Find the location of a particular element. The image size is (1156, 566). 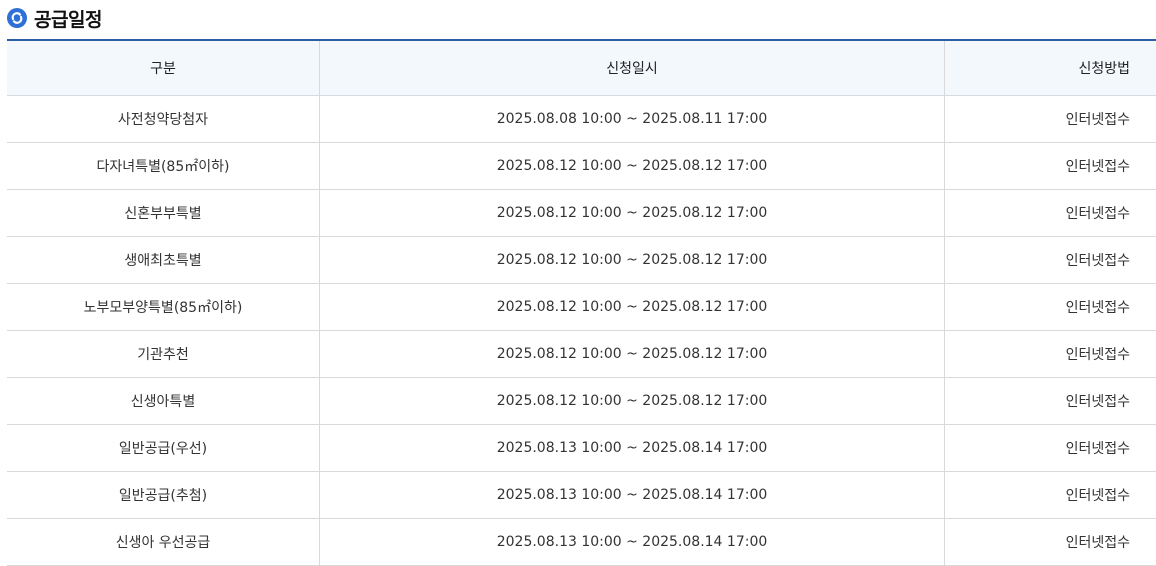

column-header-method: 신청방법 is located at coordinates (1050, 68).